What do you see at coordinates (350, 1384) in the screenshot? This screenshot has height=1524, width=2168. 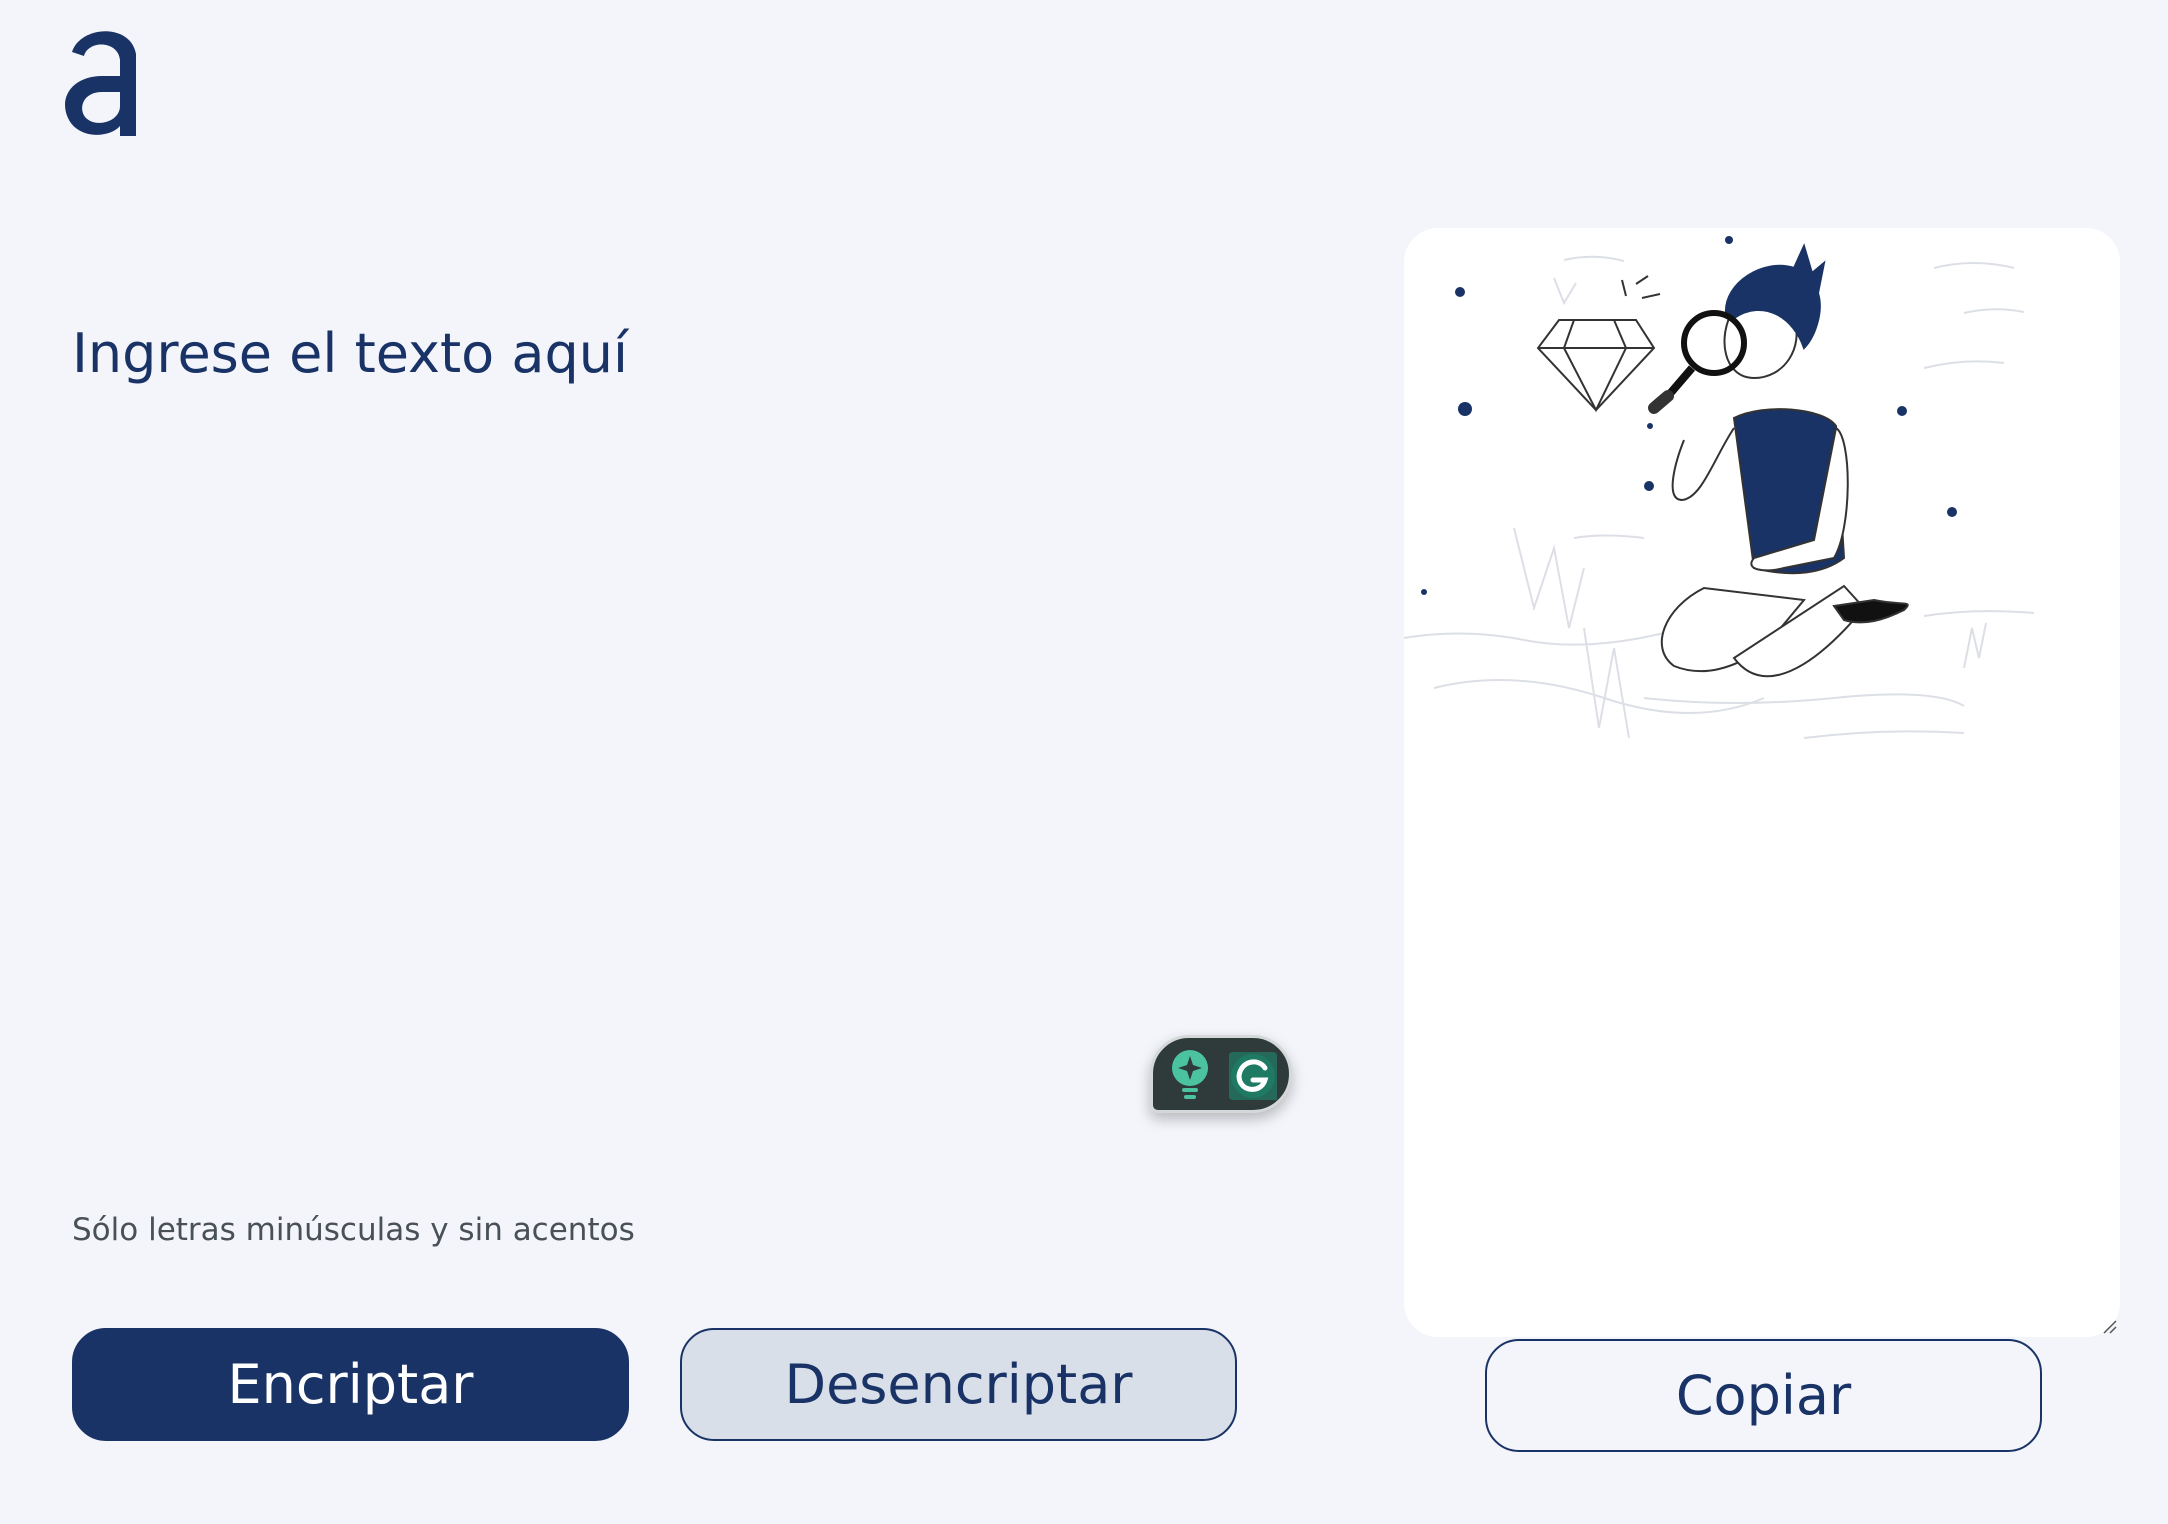 I see `encrypt-button: Encriptar` at bounding box center [350, 1384].